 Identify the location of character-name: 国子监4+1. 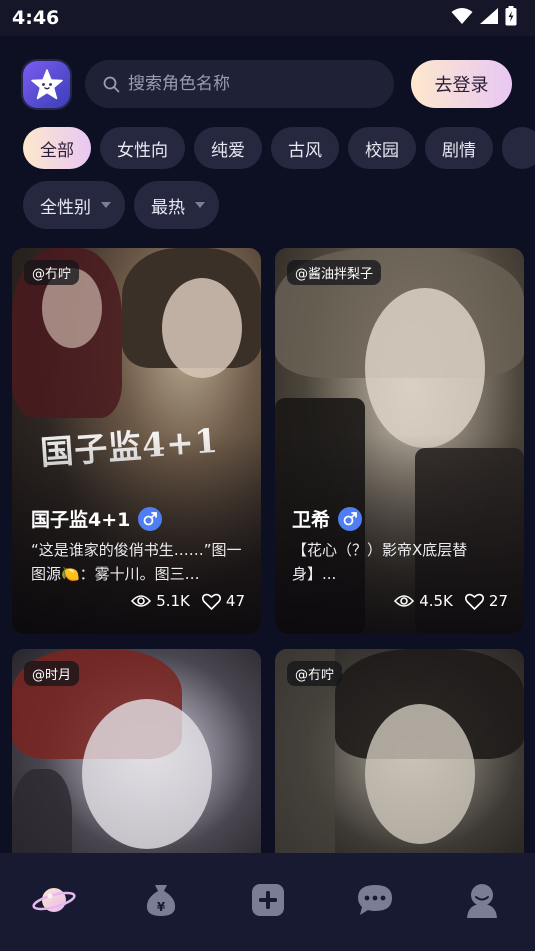
(81, 520).